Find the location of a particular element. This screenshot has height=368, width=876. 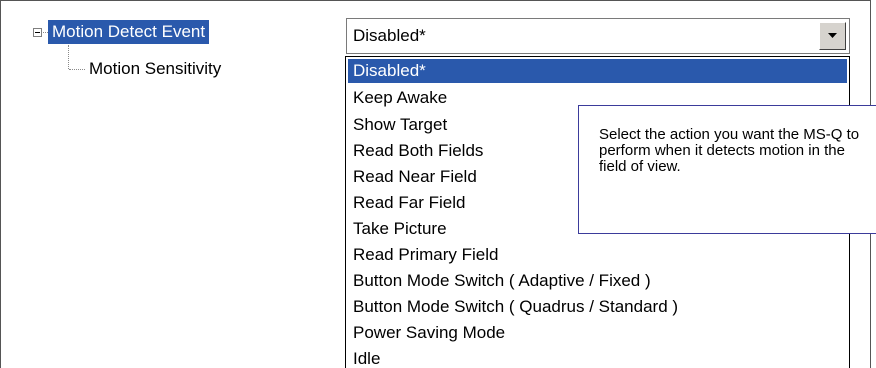

collapse-tree-icon is located at coordinates (37, 32).